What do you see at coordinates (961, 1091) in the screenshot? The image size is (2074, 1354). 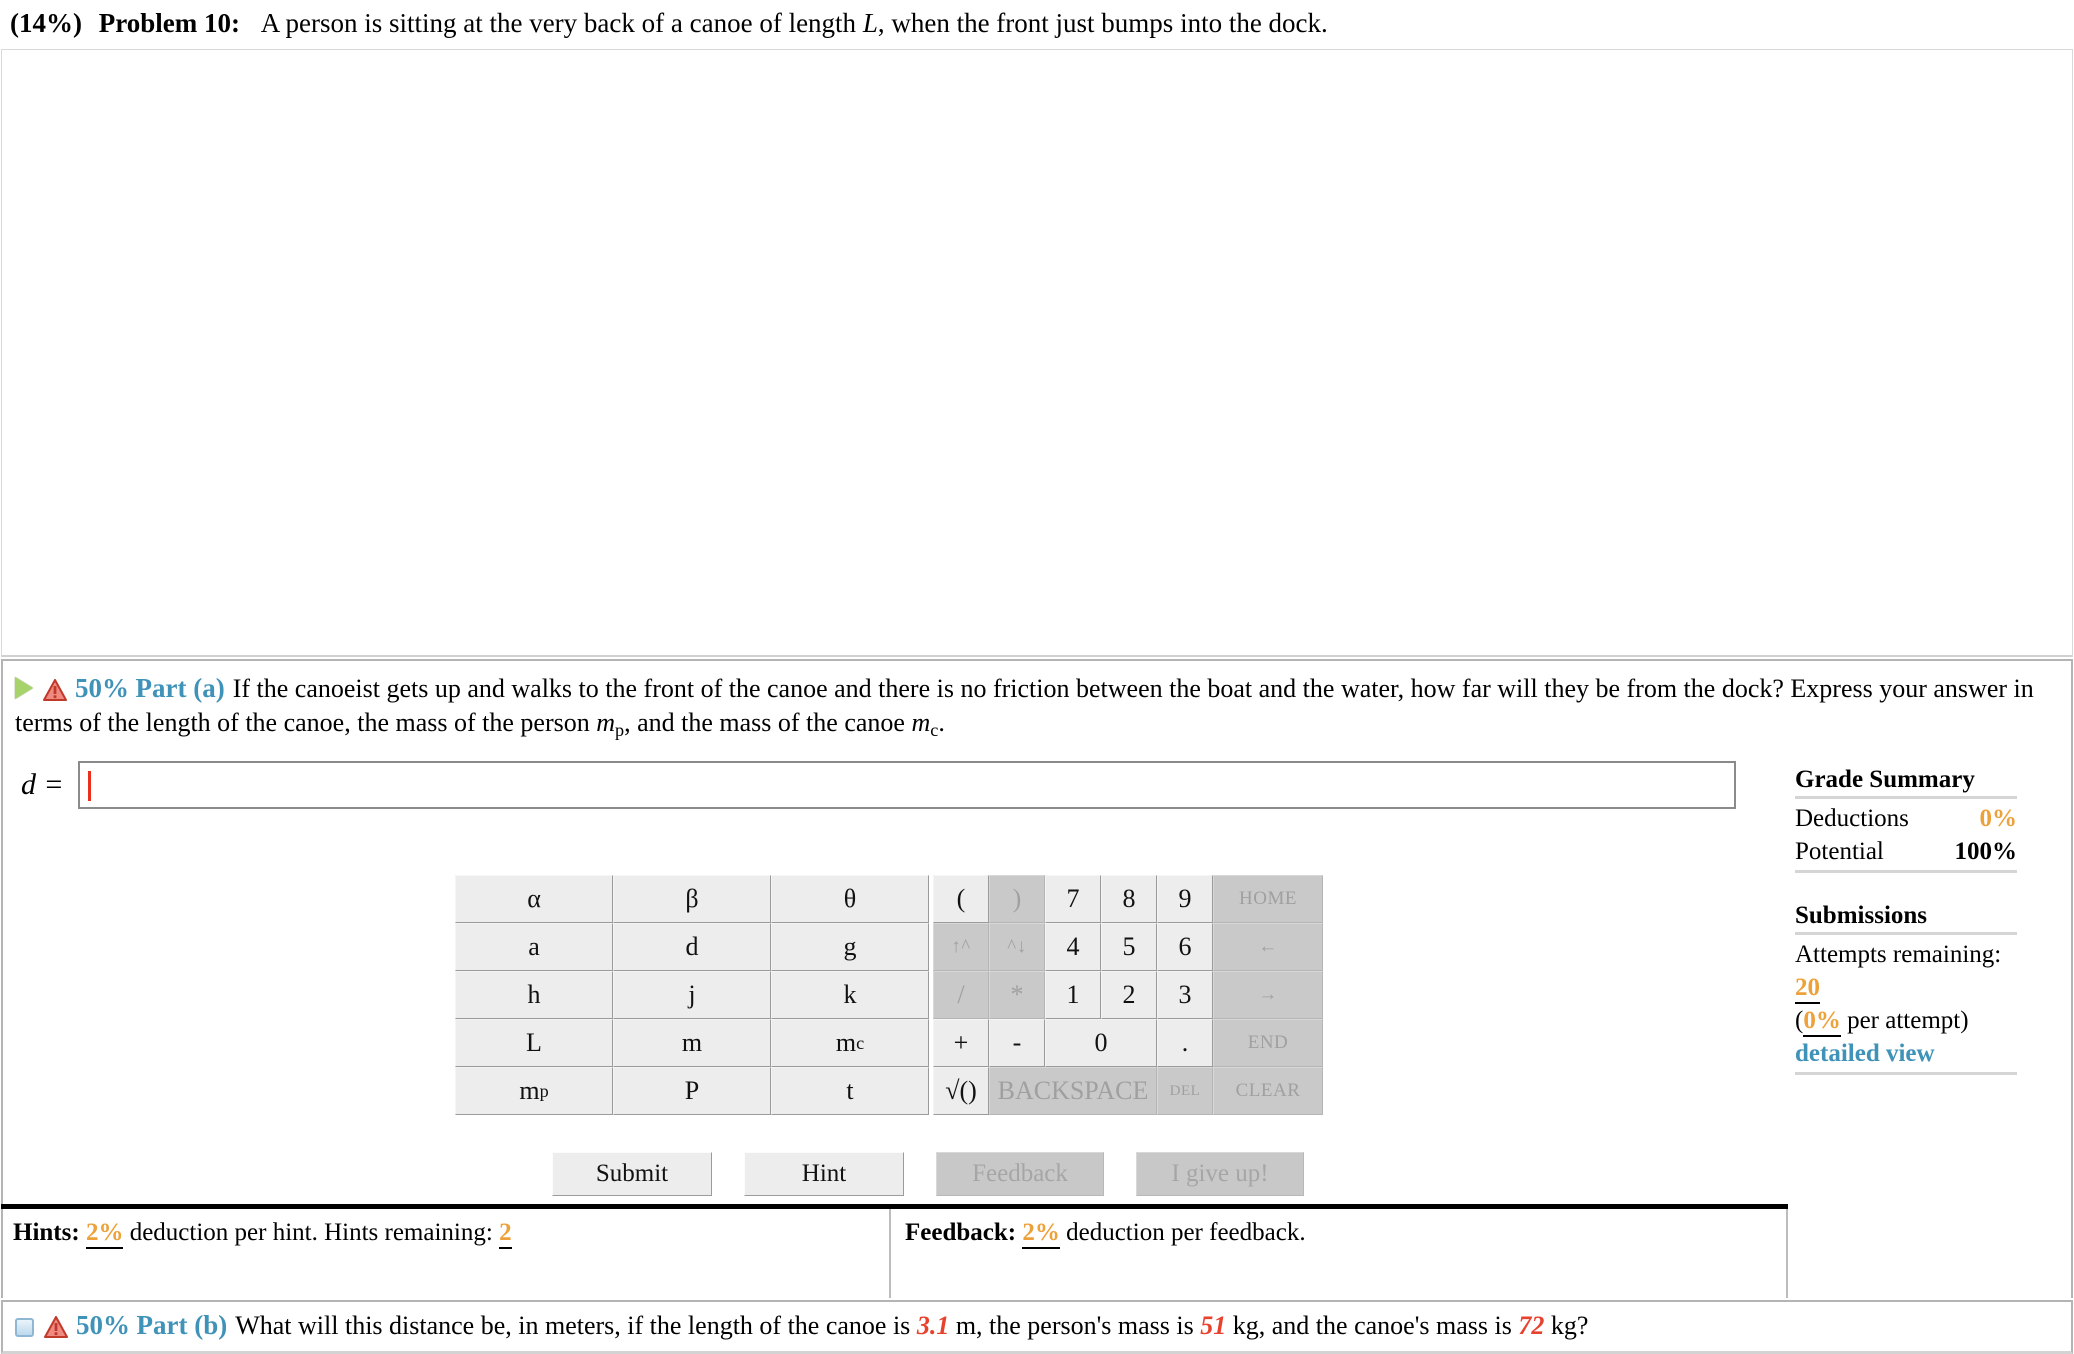 I see `key-sqrt: √()` at bounding box center [961, 1091].